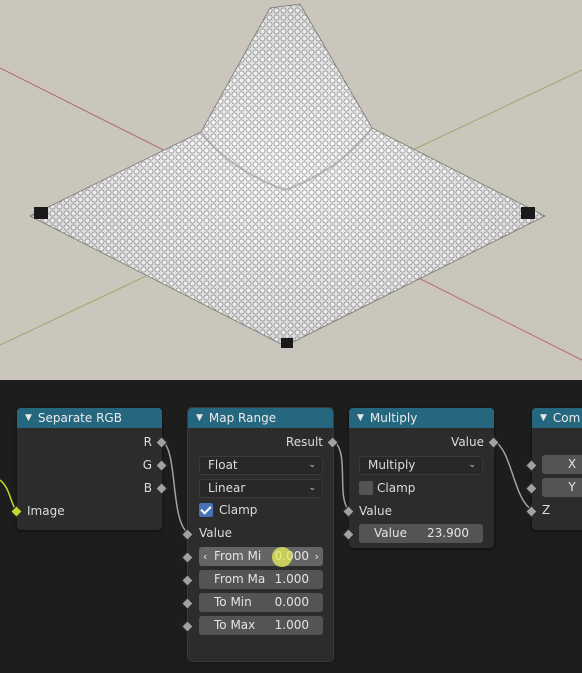  I want to click on operation-dropdown: Multiply ⌄, so click(421, 465).